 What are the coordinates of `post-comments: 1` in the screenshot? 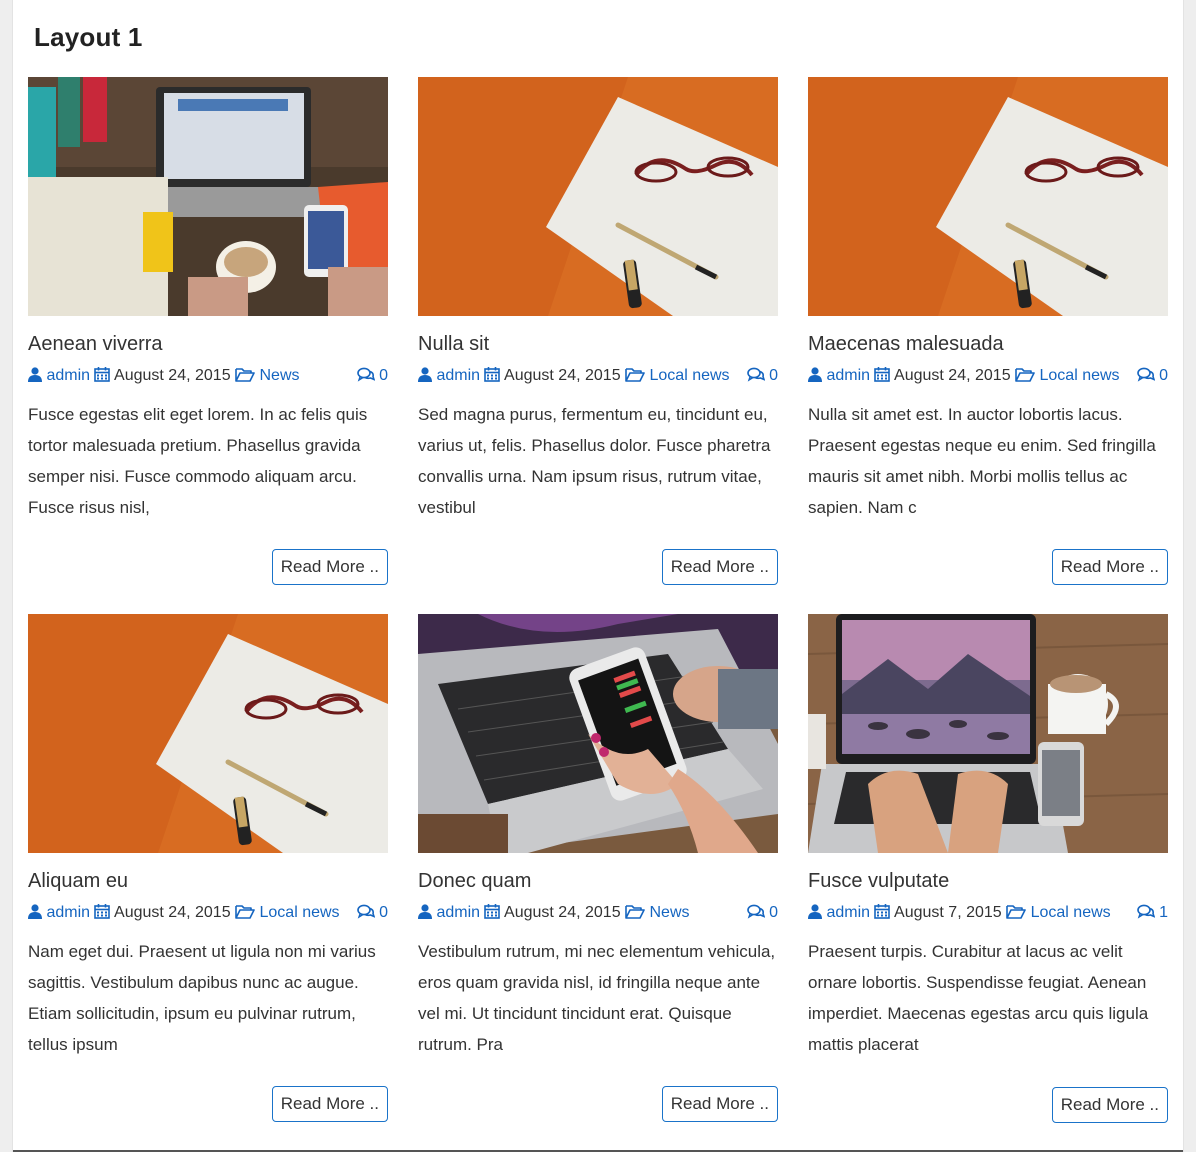 It's located at (1152, 913).